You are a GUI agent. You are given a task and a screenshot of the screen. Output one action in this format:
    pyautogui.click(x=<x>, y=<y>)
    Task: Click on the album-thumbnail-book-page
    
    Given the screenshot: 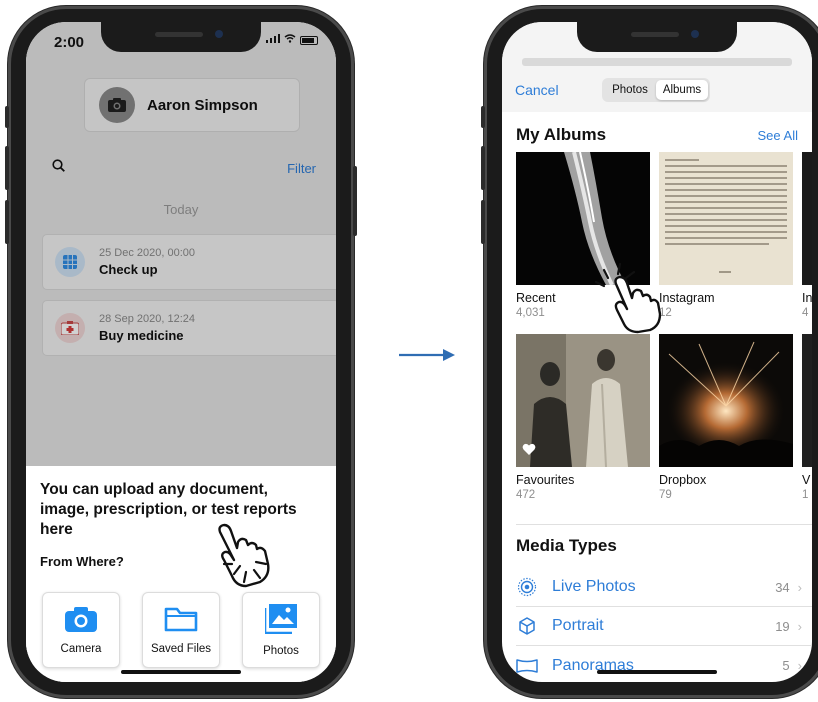 What is the action you would take?
    pyautogui.click(x=726, y=218)
    